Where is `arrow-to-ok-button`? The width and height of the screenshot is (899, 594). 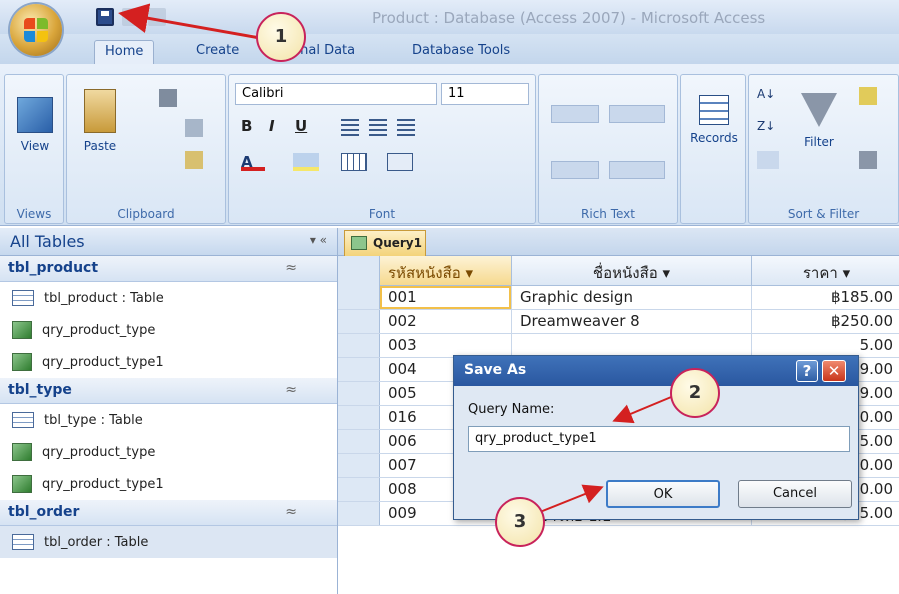
arrow-to-ok-button is located at coordinates (571, 498).